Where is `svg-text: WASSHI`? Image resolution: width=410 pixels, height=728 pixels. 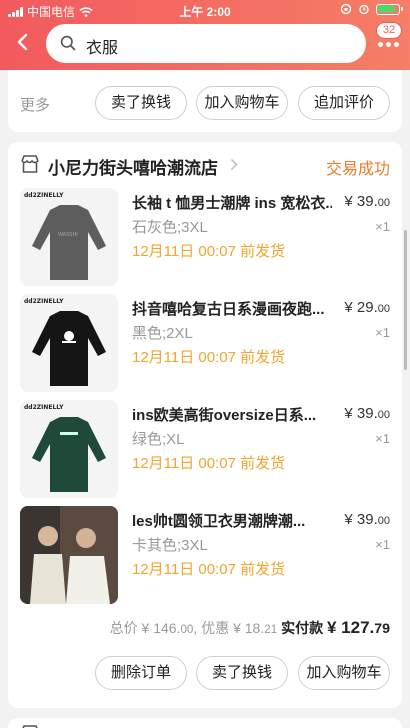
svg-text: WASSHI is located at coordinates (68, 235).